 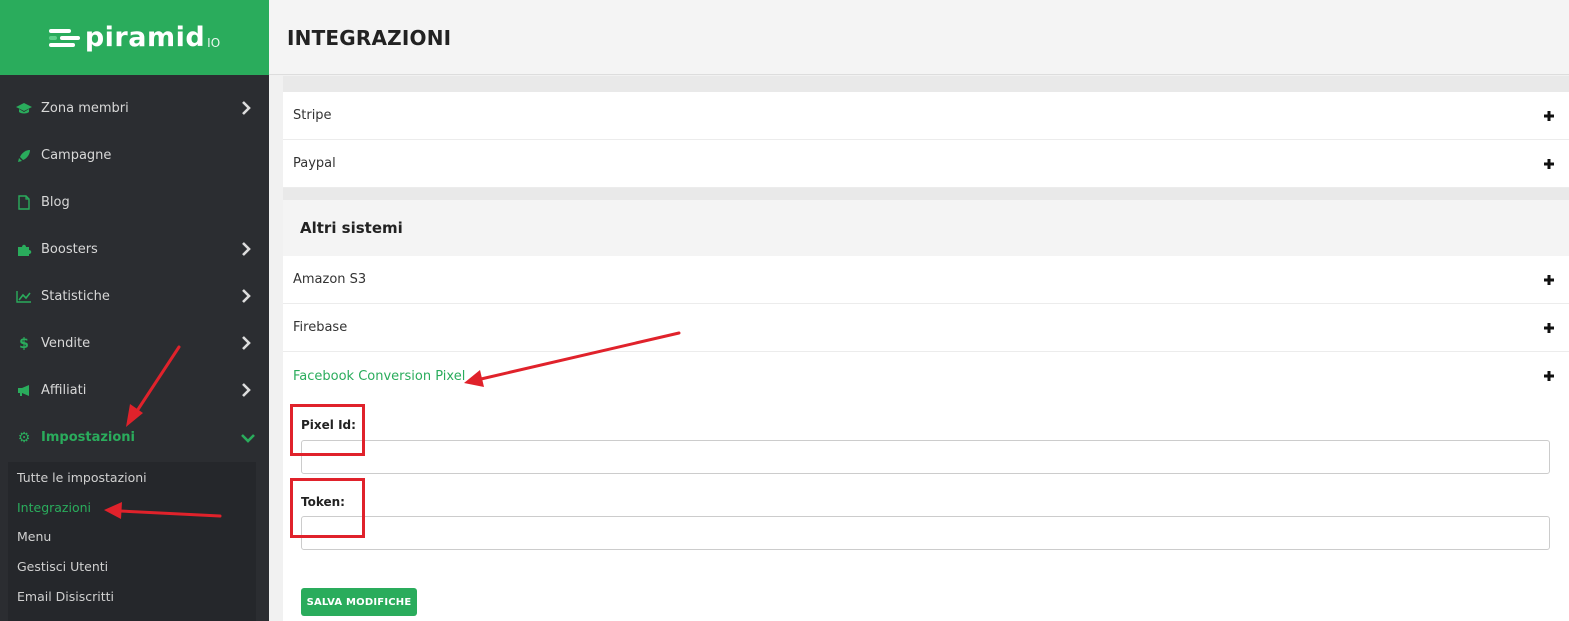 What do you see at coordinates (214, 42) in the screenshot?
I see `brand-suffix: IO` at bounding box center [214, 42].